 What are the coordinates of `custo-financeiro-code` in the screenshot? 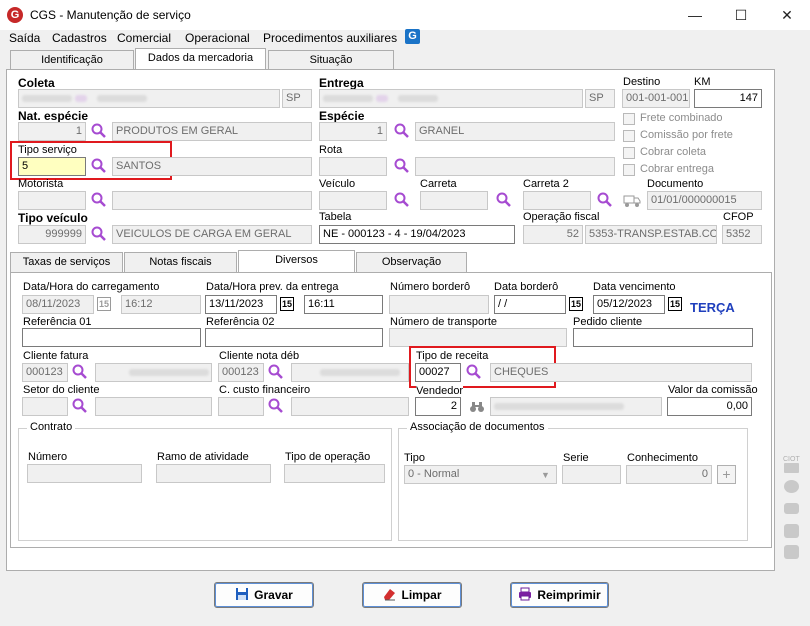 It's located at (241, 406).